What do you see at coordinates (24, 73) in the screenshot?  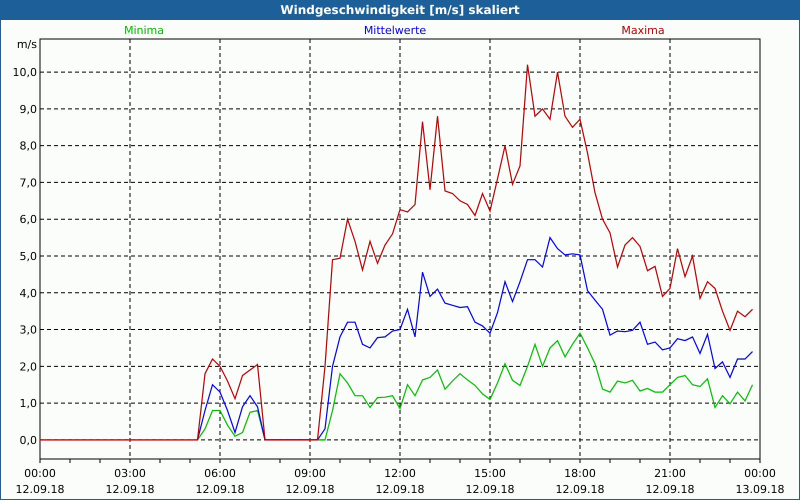 I see `y-tick-label: 10,0` at bounding box center [24, 73].